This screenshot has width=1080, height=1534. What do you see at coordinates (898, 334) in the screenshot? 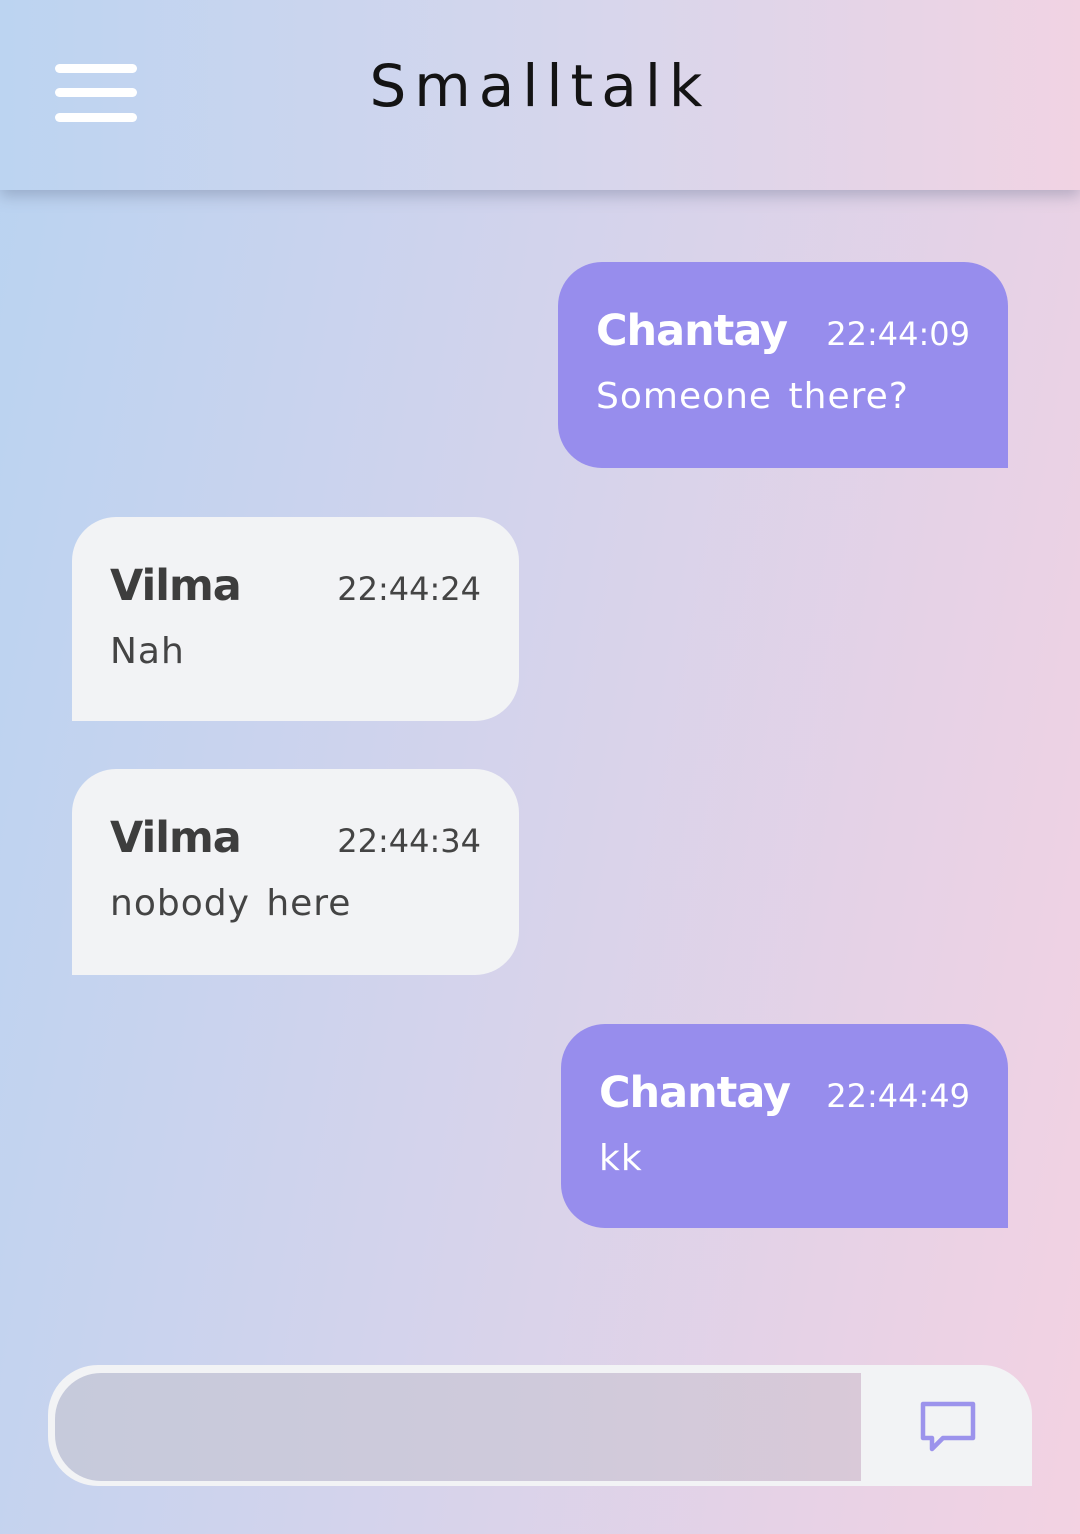
I see `message-time: 22:44:09` at bounding box center [898, 334].